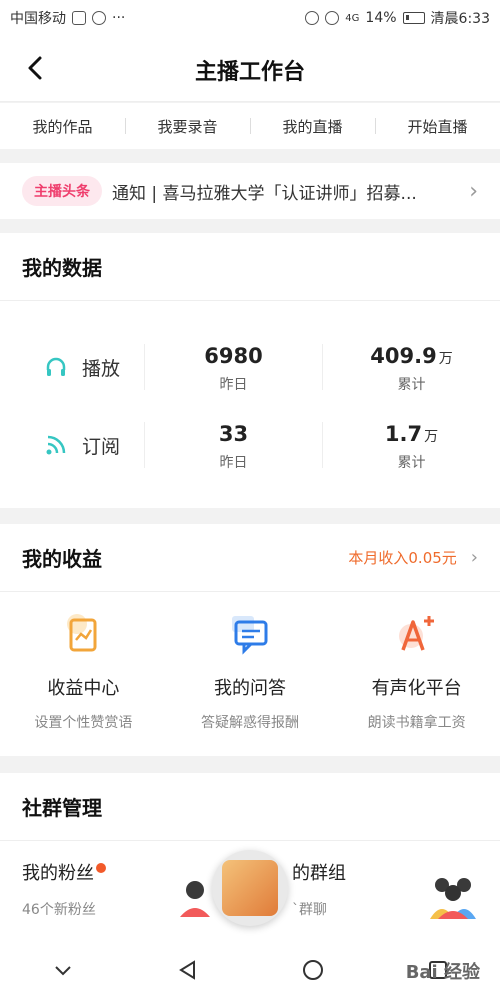  I want to click on mini-player, so click(250, 888).